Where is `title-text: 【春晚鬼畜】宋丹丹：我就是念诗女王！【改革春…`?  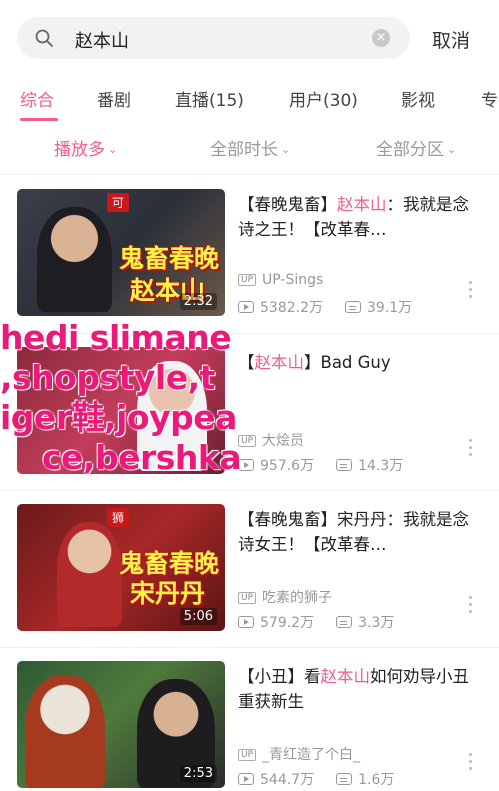 title-text: 【春晚鬼畜】宋丹丹：我就是念诗女王！【改革春… is located at coordinates (353, 532).